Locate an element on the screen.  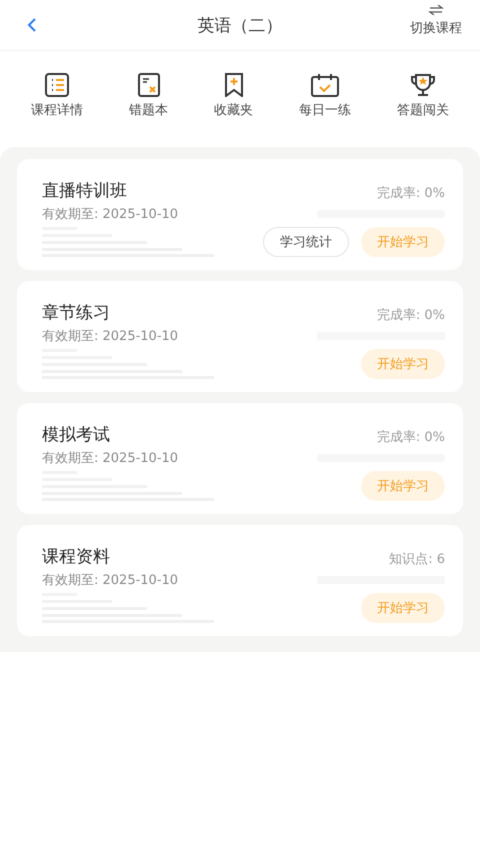
card-title: 课程资料 is located at coordinates (76, 557).